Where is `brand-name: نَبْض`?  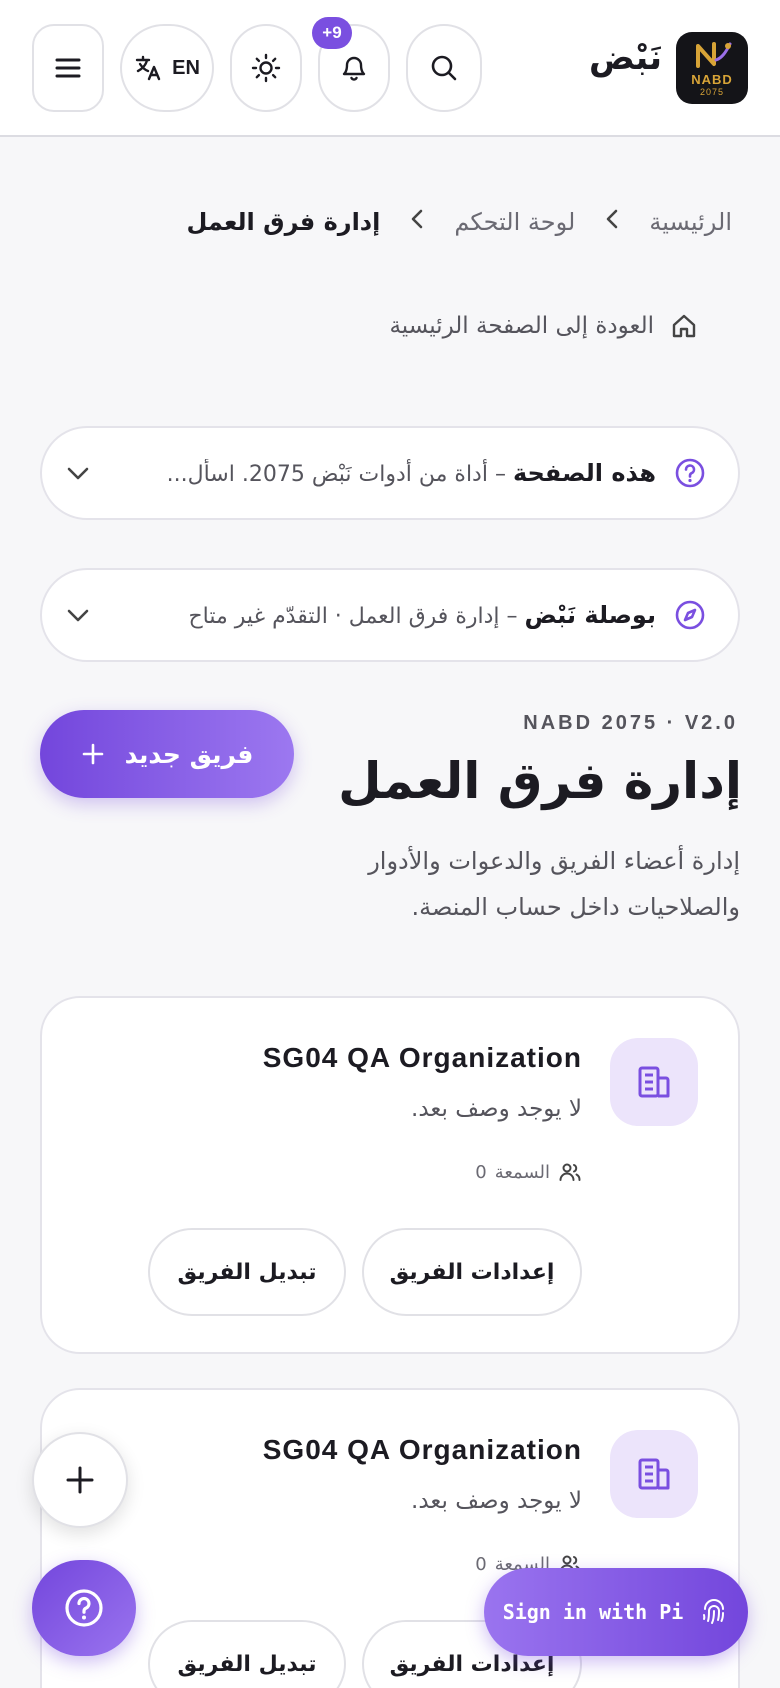 brand-name: نَبْض is located at coordinates (625, 58).